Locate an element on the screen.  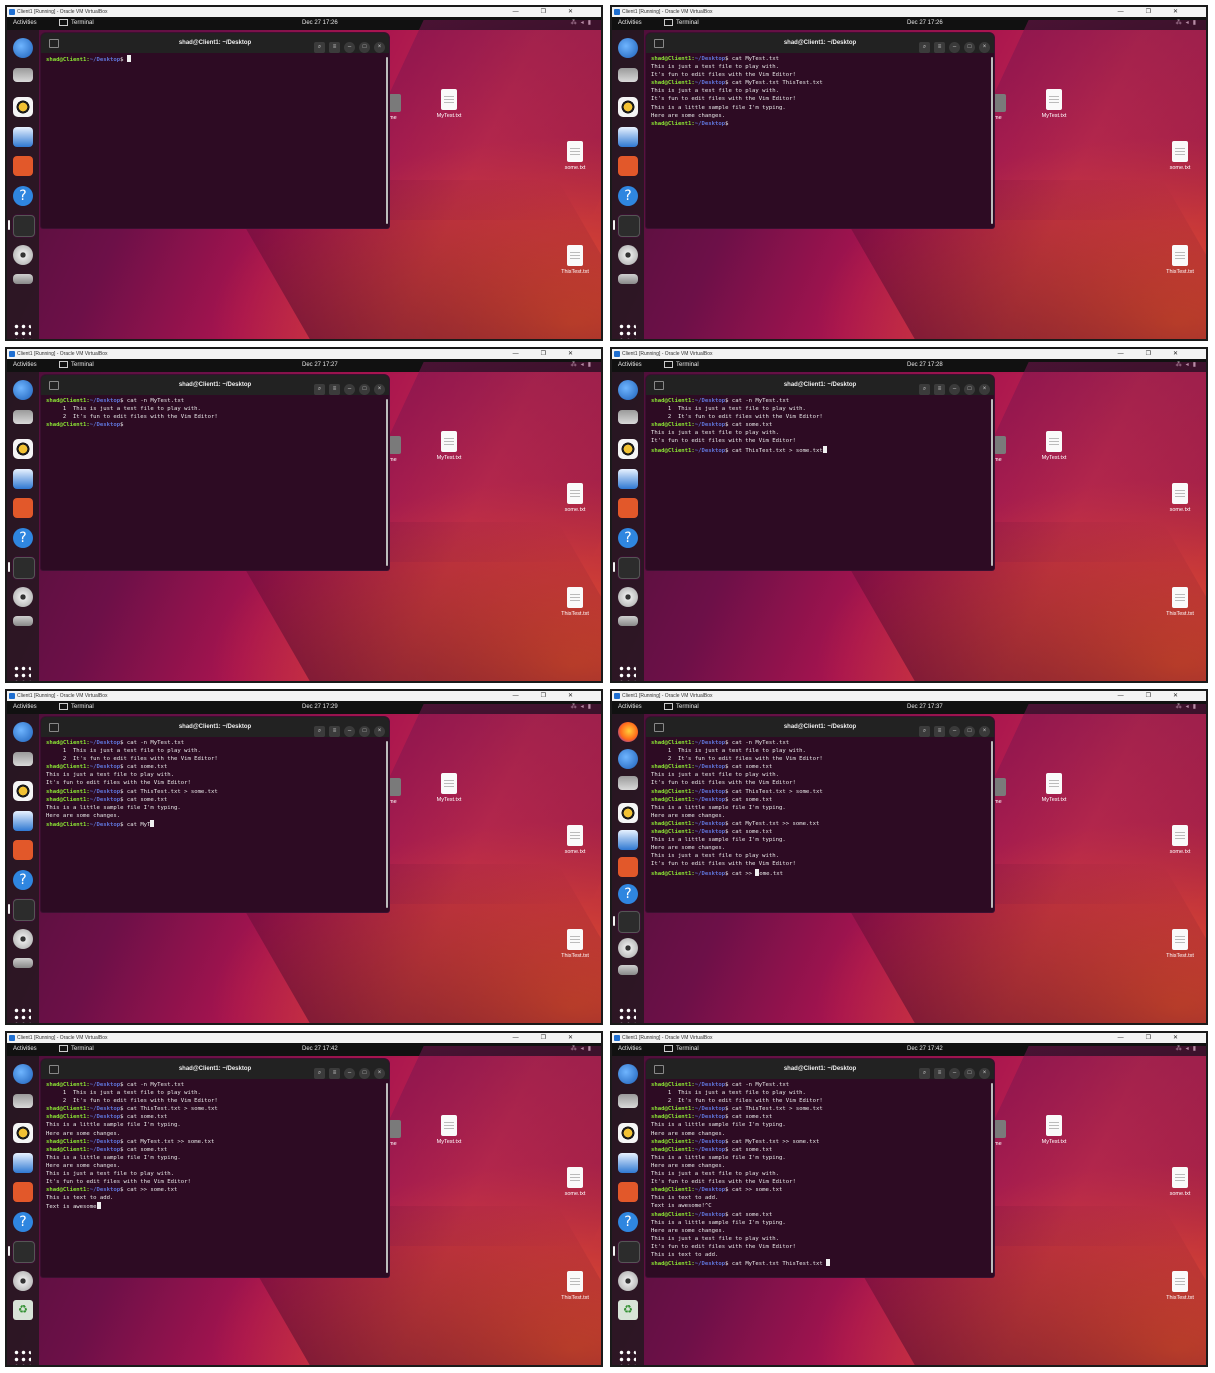
clock: Dec 27 17:29 is located at coordinates (320, 707).